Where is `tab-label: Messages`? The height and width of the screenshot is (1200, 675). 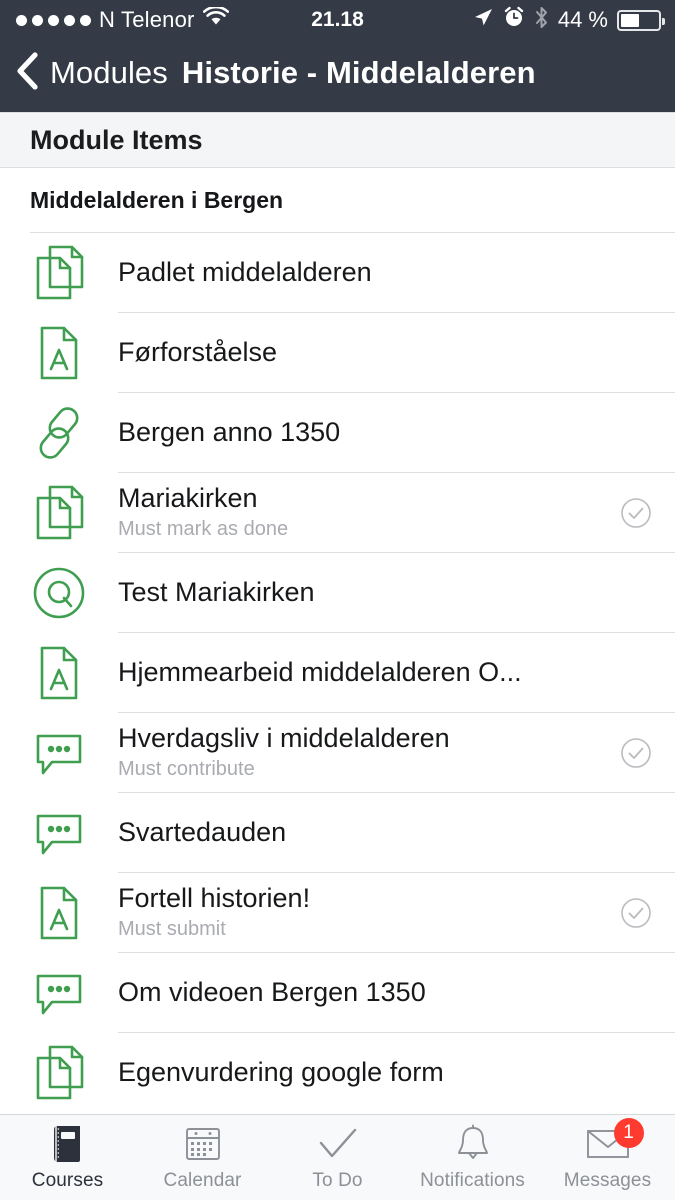
tab-label: Messages is located at coordinates (607, 1180).